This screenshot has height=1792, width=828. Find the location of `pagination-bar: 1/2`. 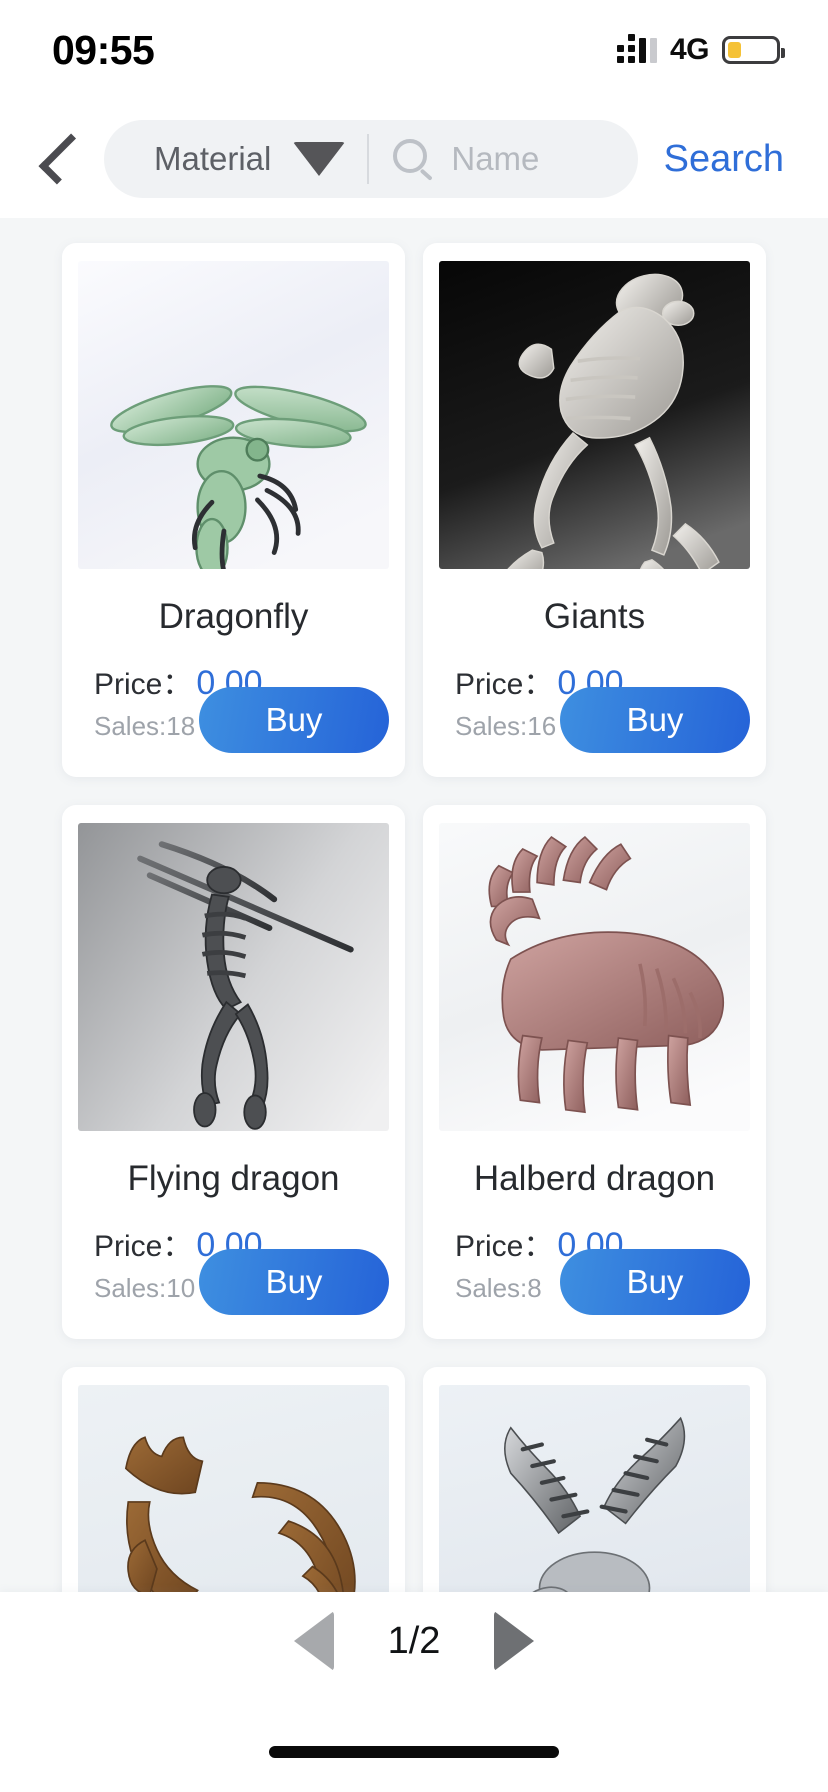

pagination-bar: 1/2 is located at coordinates (414, 1641).